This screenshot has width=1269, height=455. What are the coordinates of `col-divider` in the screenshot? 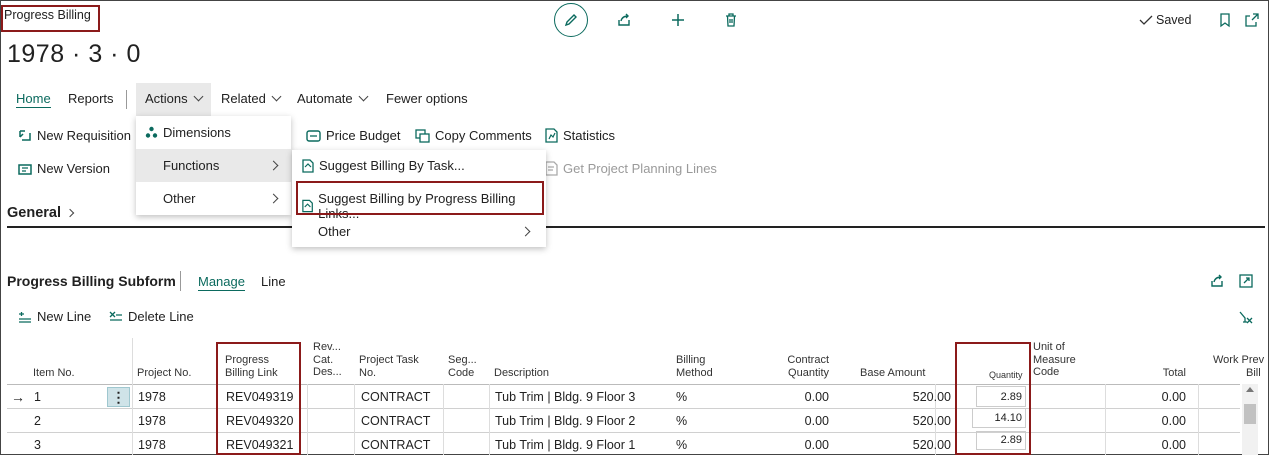 It's located at (489, 419).